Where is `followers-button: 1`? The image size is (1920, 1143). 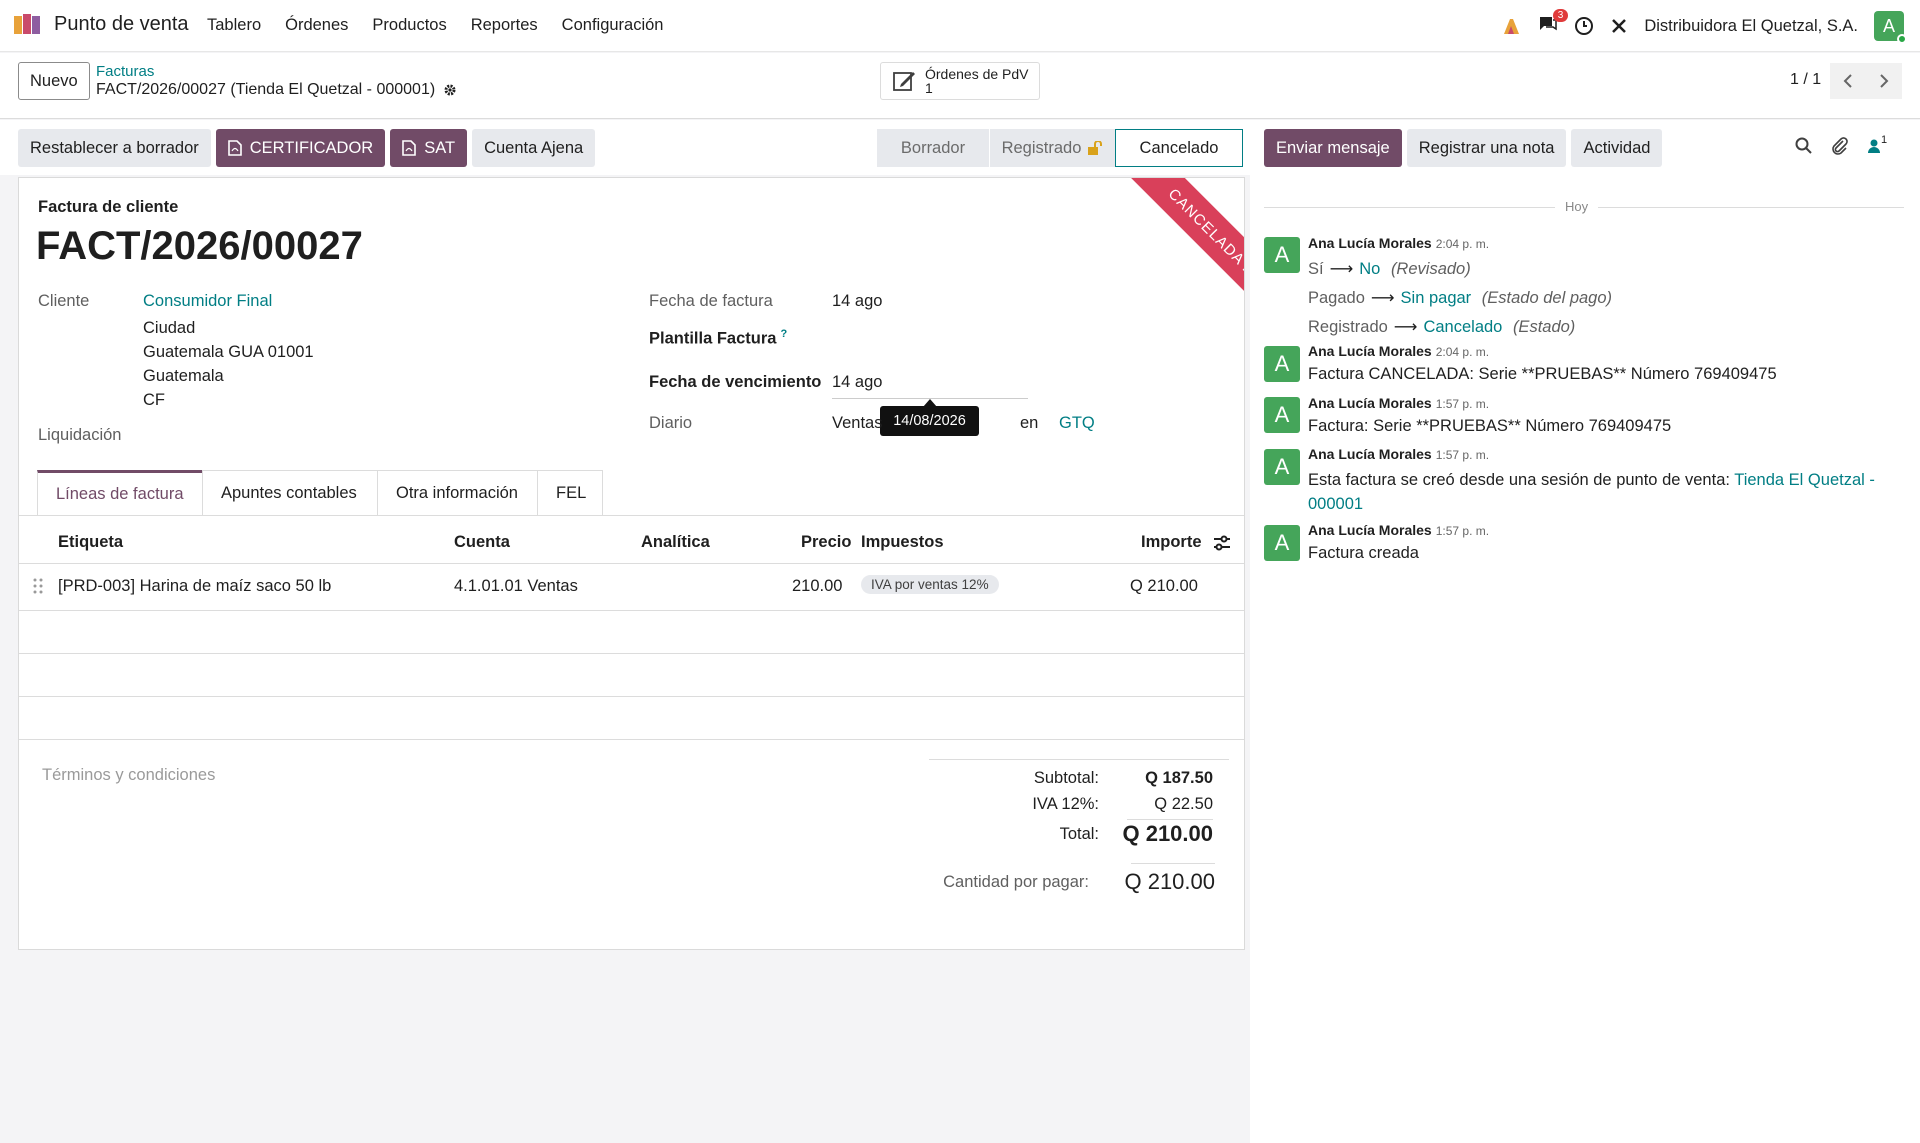 followers-button: 1 is located at coordinates (1877, 144).